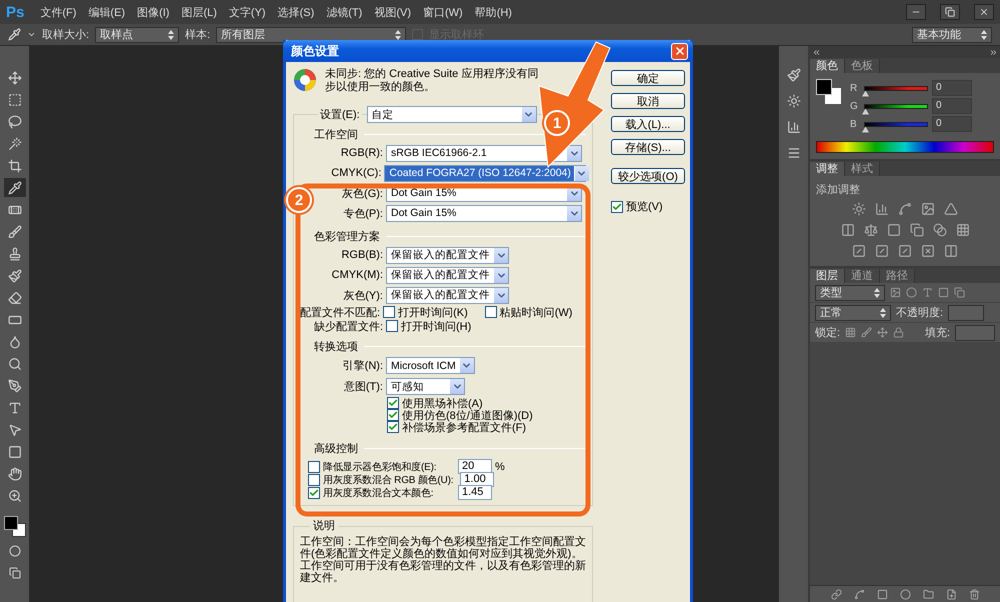  What do you see at coordinates (966, 312) in the screenshot?
I see `opacity-field` at bounding box center [966, 312].